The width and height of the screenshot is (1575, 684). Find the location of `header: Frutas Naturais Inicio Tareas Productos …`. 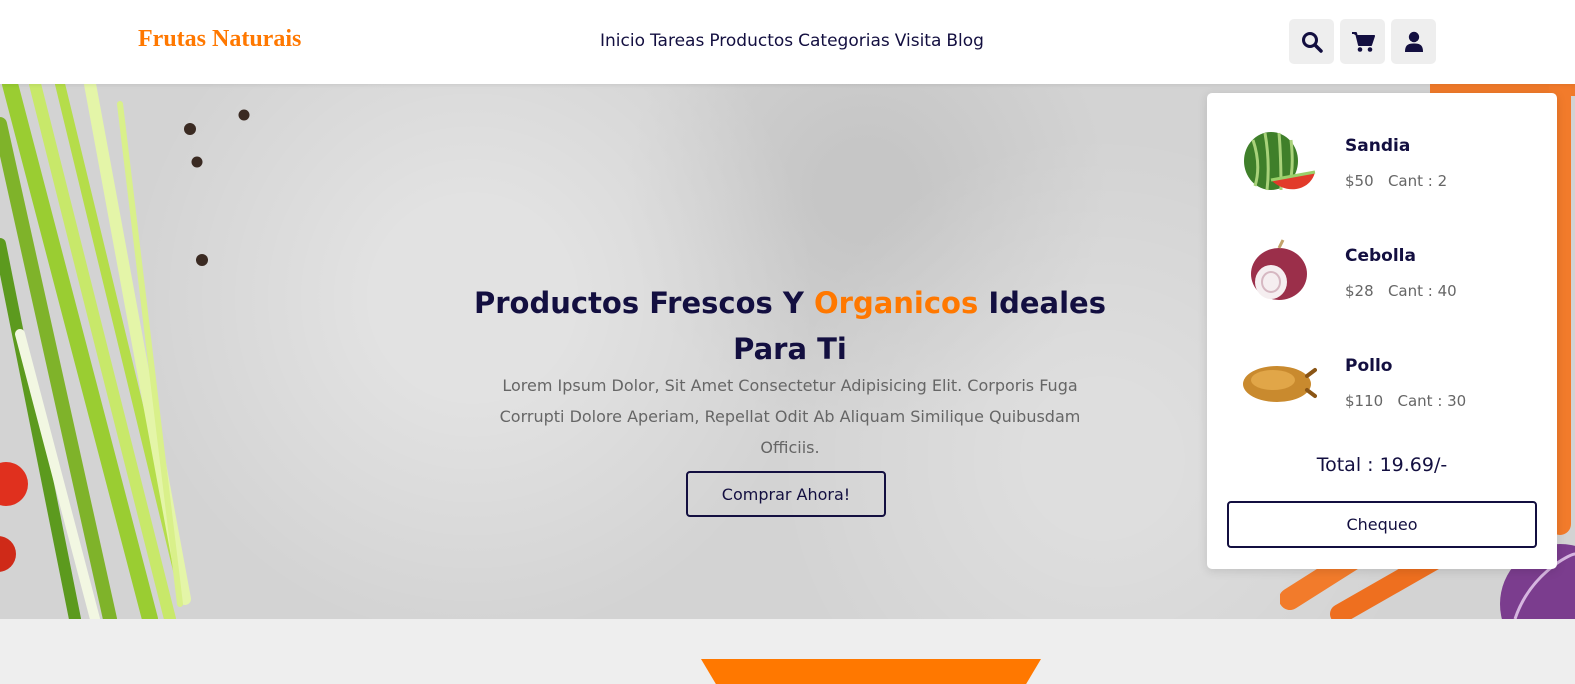

header: Frutas Naturais Inicio Tareas Productos … is located at coordinates (787, 42).